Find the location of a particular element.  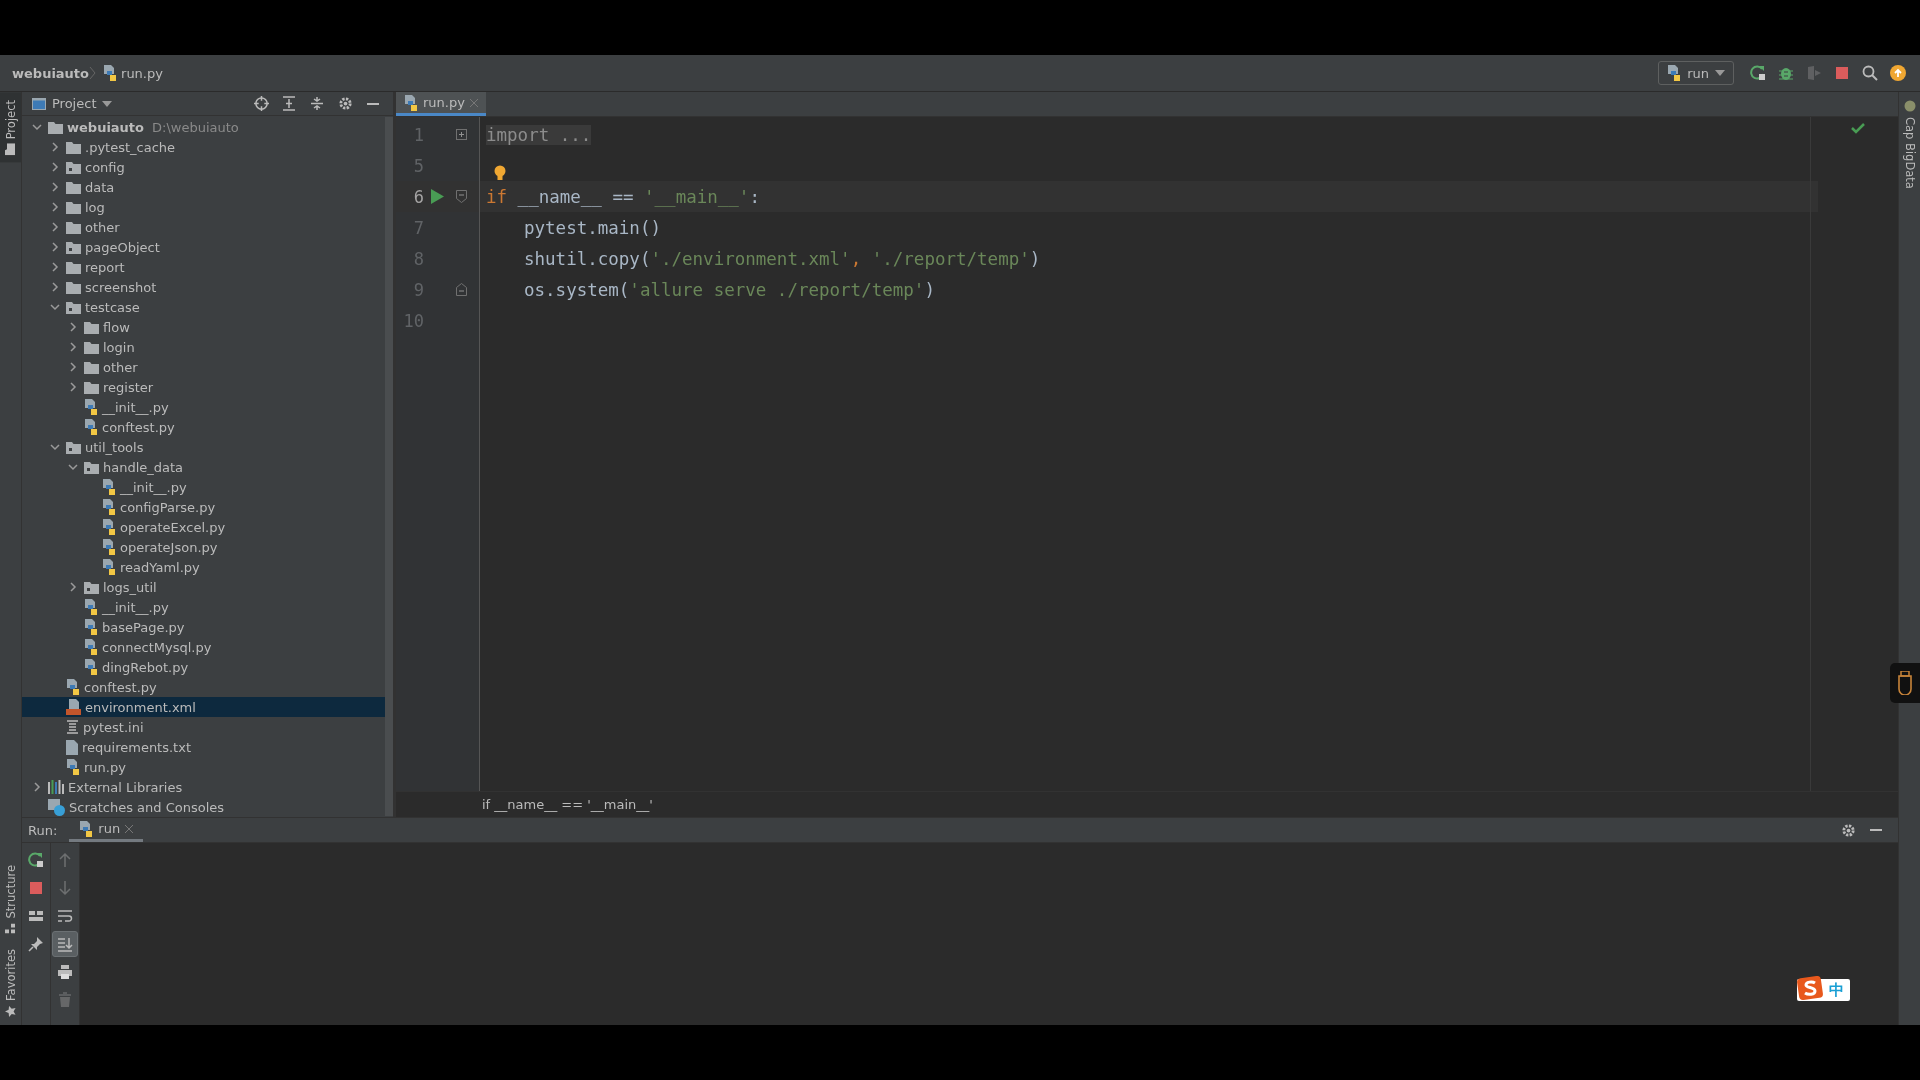

tree-item-label: Scratches and Consoles is located at coordinates (147, 807).